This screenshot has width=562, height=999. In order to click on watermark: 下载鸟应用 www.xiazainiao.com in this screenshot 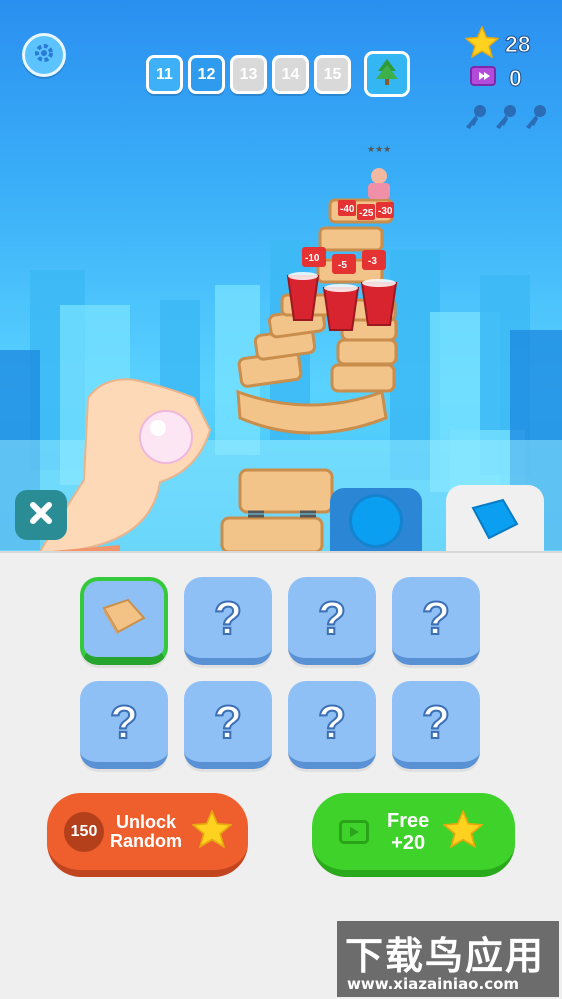, I will do `click(448, 959)`.